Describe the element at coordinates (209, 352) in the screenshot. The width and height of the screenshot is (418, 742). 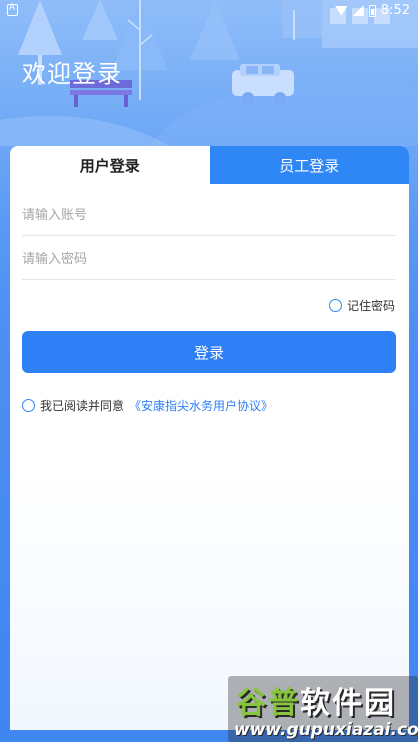
I see `login-button: 登录` at that location.